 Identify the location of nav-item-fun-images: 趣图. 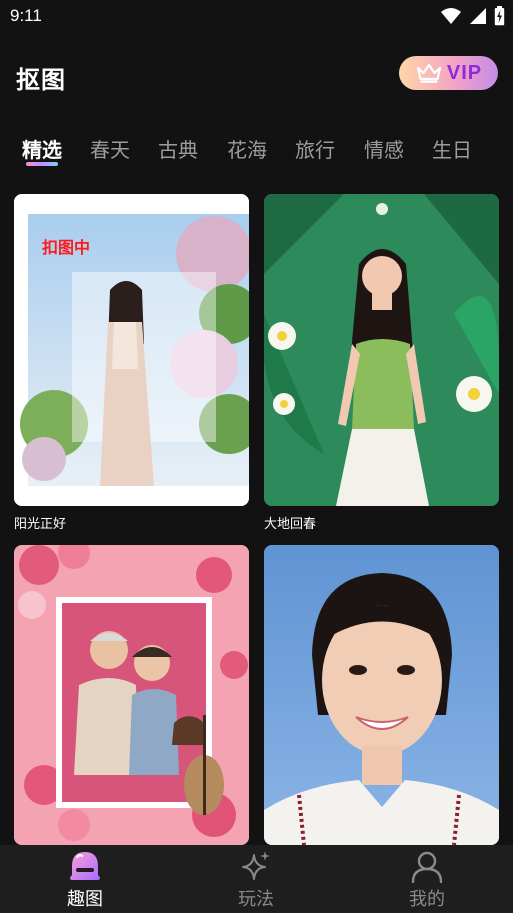
(85, 879).